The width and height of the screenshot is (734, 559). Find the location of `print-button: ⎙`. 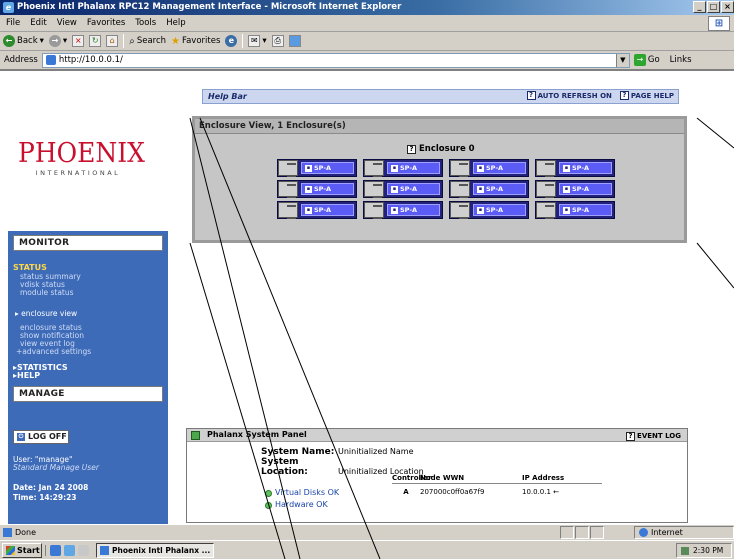

print-button: ⎙ is located at coordinates (277, 41).